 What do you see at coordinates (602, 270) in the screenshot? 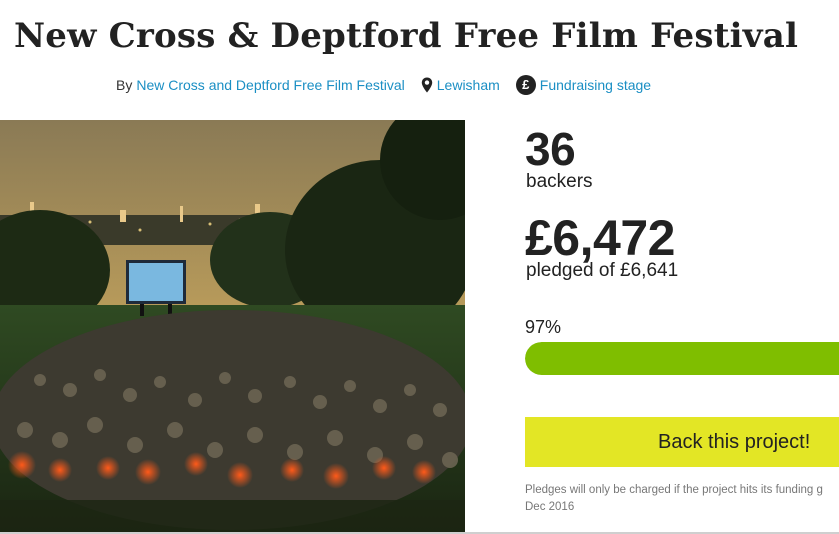
I see `pledged-goal-label: pledged of £6,641` at bounding box center [602, 270].